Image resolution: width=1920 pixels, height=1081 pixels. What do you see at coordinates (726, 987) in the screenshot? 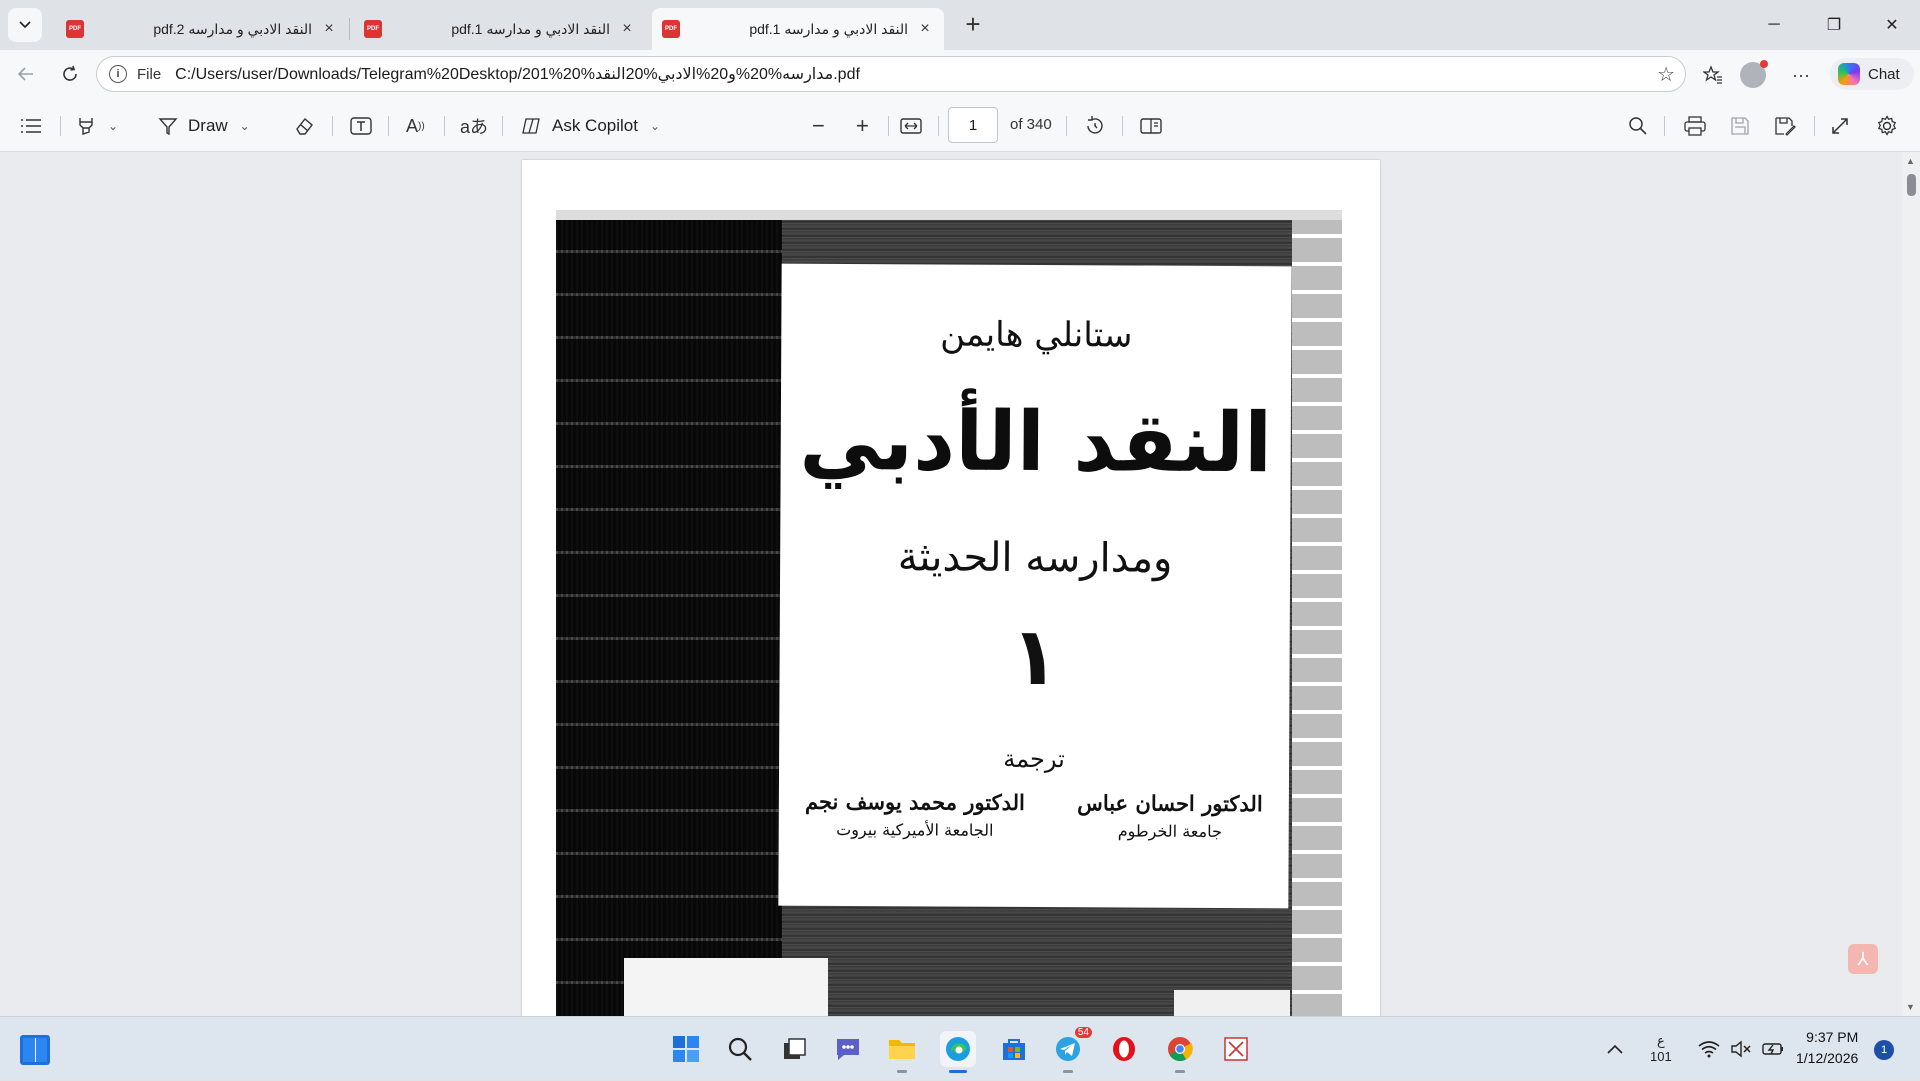
I see `cover-bottom-patch` at bounding box center [726, 987].